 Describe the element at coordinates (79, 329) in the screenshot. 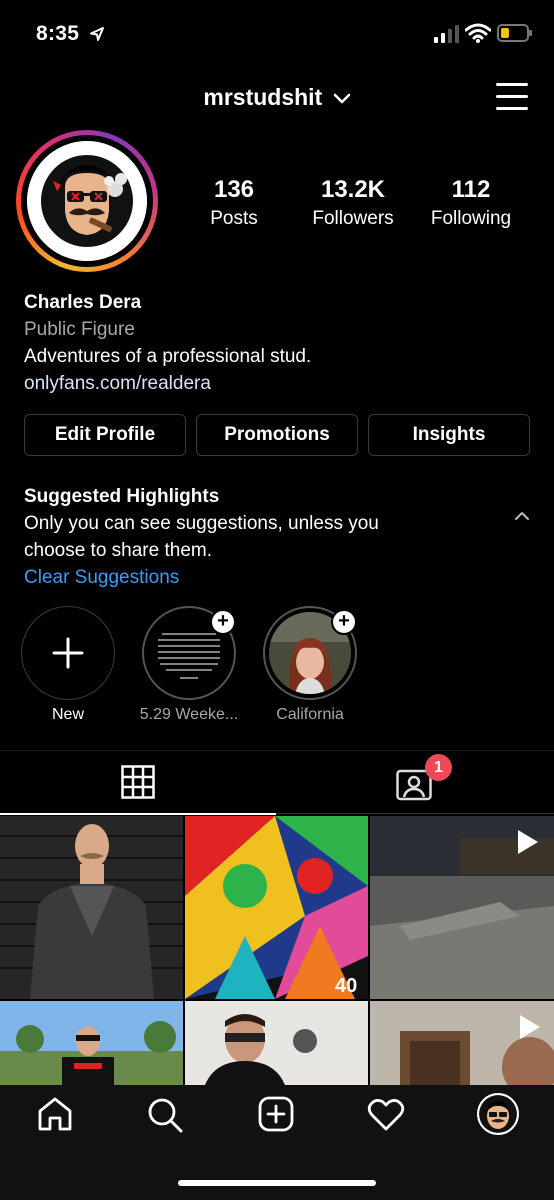

I see `profile-category: Public Figure` at that location.